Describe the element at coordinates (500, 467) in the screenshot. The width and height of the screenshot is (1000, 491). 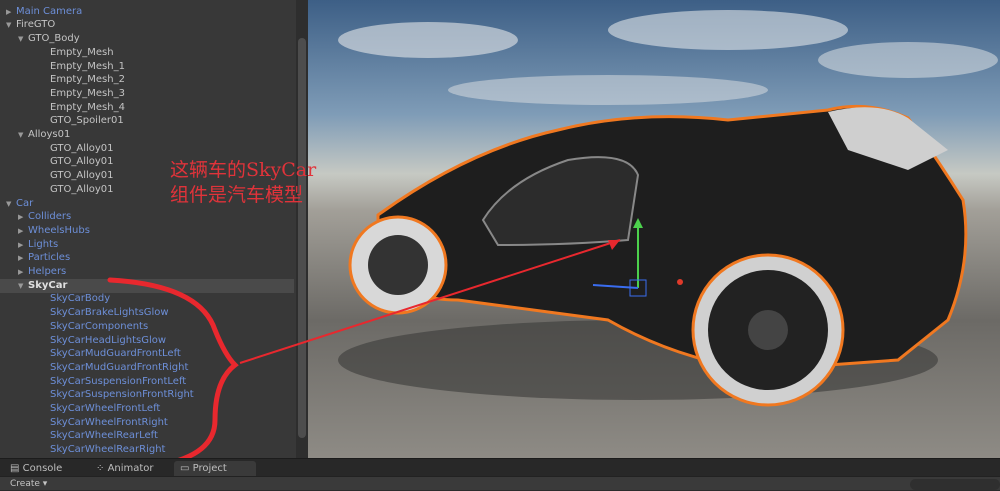
I see `bottom-tab-bar: ▤ Console ⁘ Animator ▭ Project` at that location.